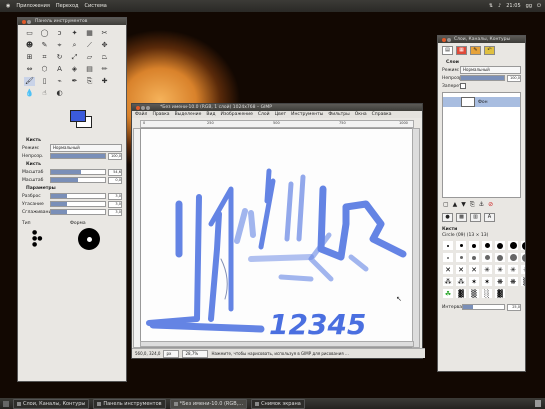 This screenshot has height=409, width=545. What do you see at coordinates (51, 403) in the screenshot?
I see `taskbar-item-layers: Слои, Каналы, Контуры` at bounding box center [51, 403].